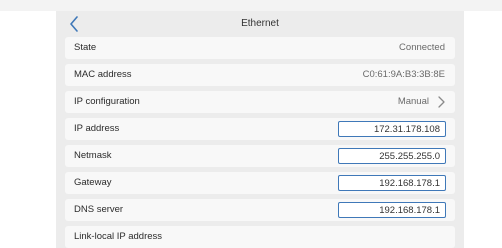 This screenshot has height=248, width=502. What do you see at coordinates (441, 102) in the screenshot?
I see `chevron-right-icon` at bounding box center [441, 102].